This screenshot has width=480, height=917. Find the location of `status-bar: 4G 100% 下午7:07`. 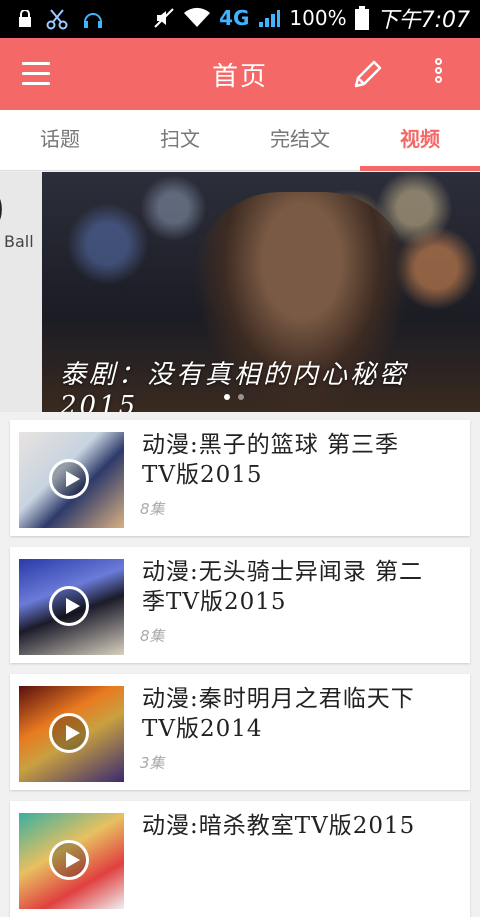

status-bar: 4G 100% 下午7:07 is located at coordinates (240, 19).